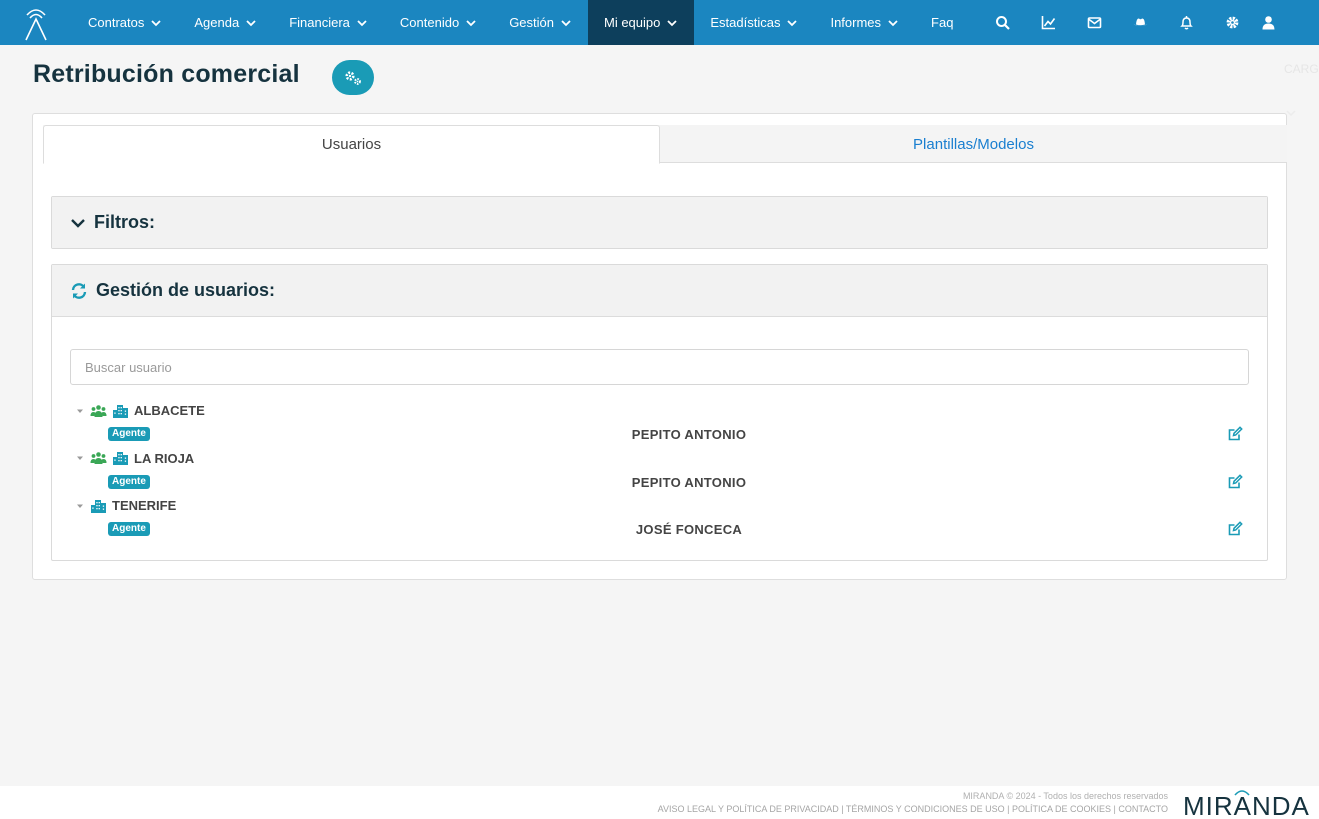  Describe the element at coordinates (79, 291) in the screenshot. I see `refresh-icon` at that location.